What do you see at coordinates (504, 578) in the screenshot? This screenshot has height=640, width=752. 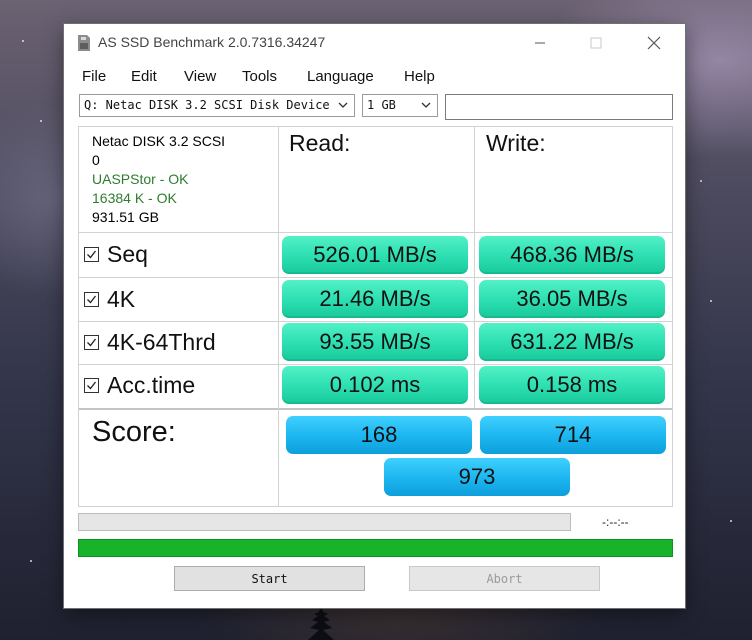 I see `abort-button: Abort` at bounding box center [504, 578].